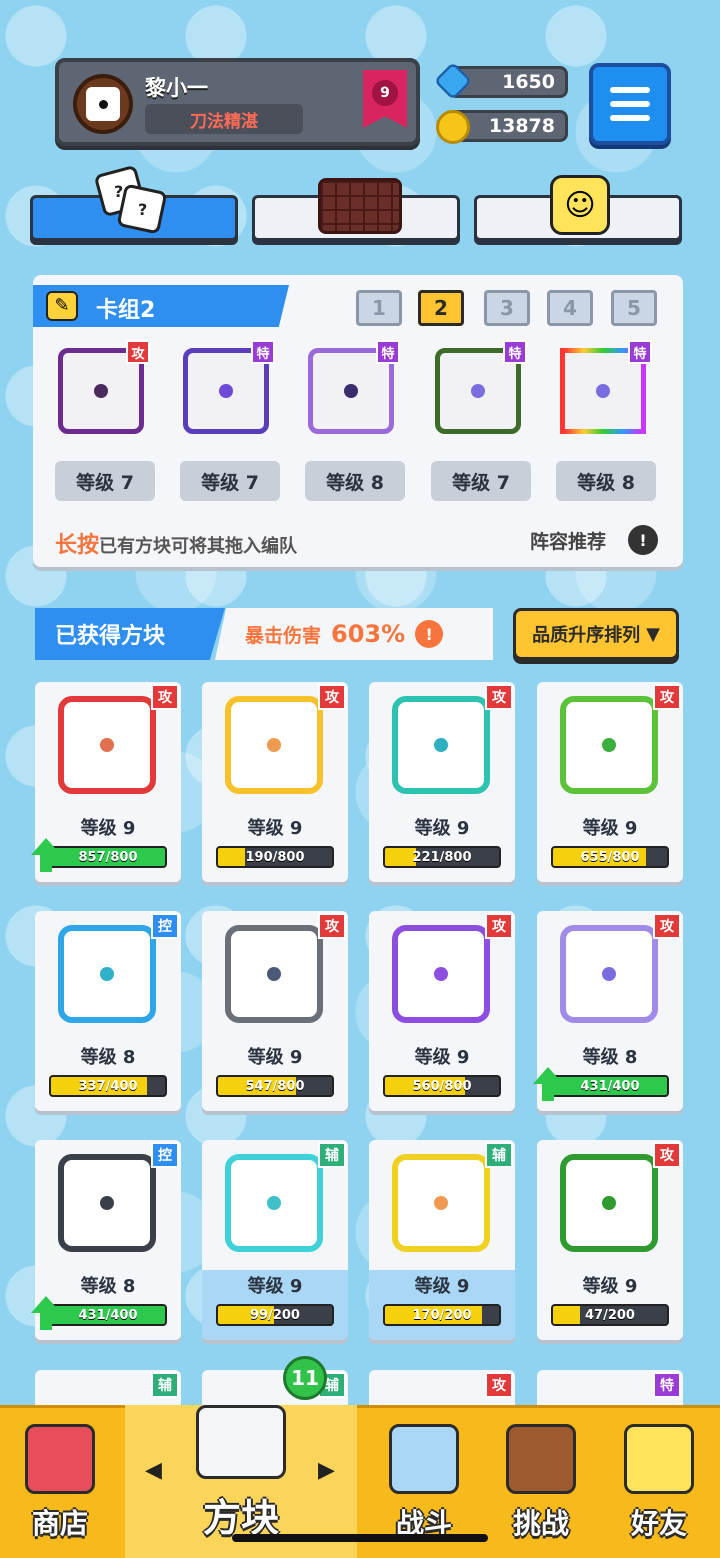 Image resolution: width=720 pixels, height=1558 pixels. I want to click on block-card: 攻等级 9 47/200, so click(610, 1240).